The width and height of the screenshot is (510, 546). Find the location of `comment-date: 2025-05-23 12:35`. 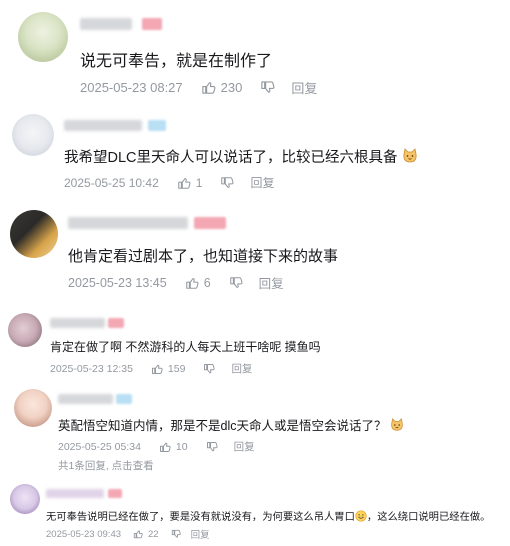

comment-date: 2025-05-23 12:35 is located at coordinates (91, 368).